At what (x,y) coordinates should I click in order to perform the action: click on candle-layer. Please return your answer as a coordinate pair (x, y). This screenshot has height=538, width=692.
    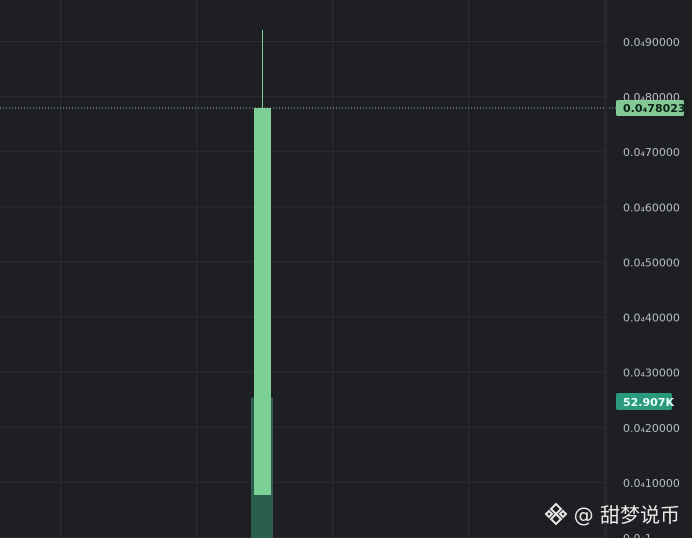
    Looking at the image, I should click on (262, 262).